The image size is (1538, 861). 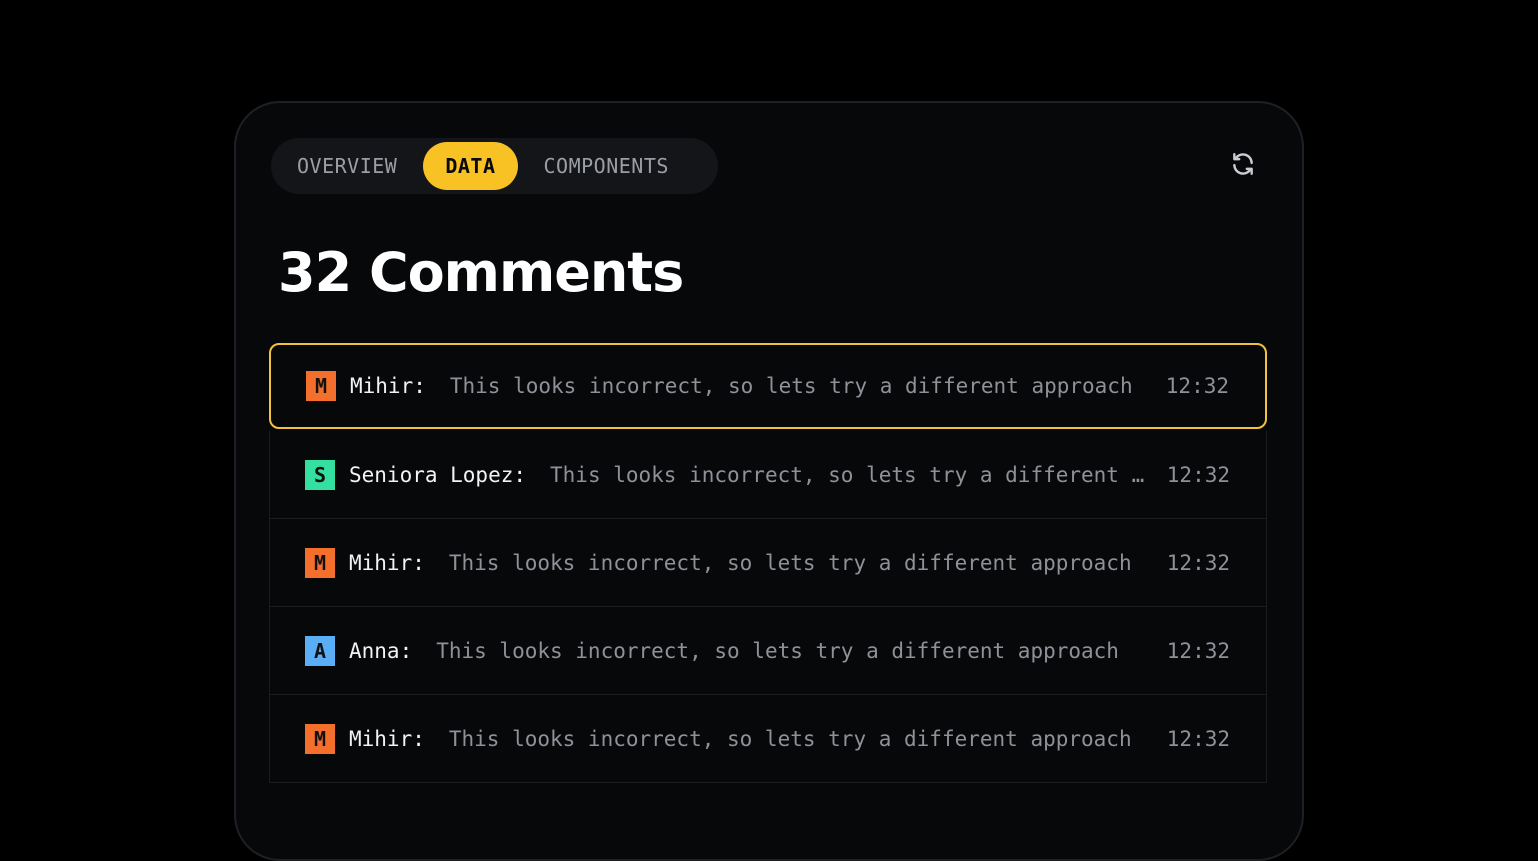 I want to click on avatar: S, so click(x=320, y=474).